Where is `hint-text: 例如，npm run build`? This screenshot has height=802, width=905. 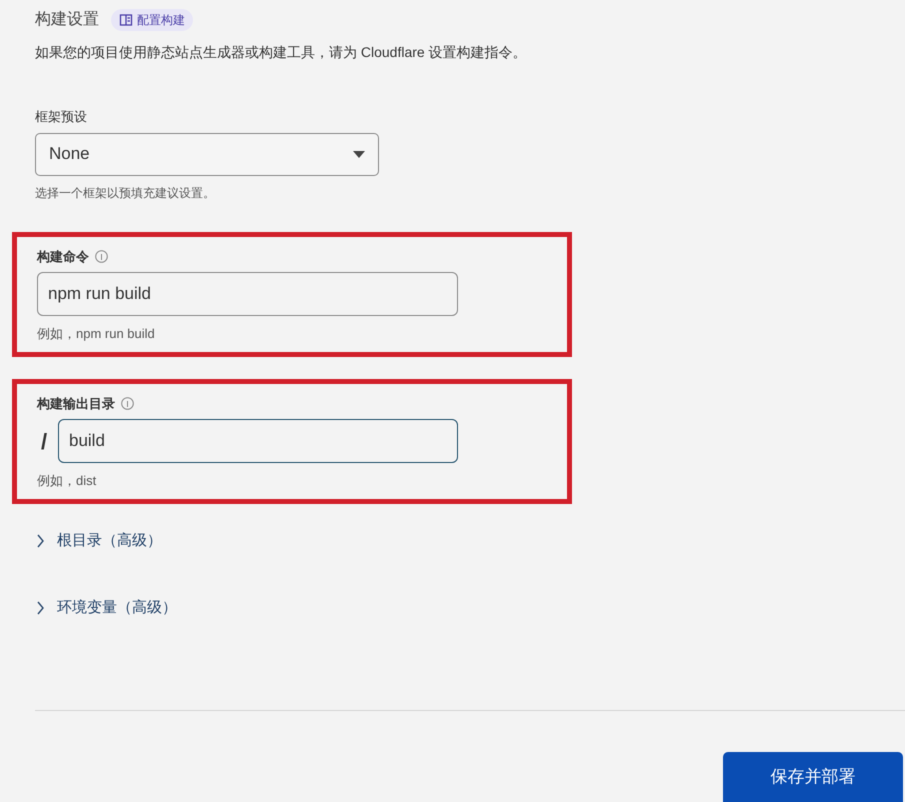
hint-text: 例如，npm run build is located at coordinates (96, 334).